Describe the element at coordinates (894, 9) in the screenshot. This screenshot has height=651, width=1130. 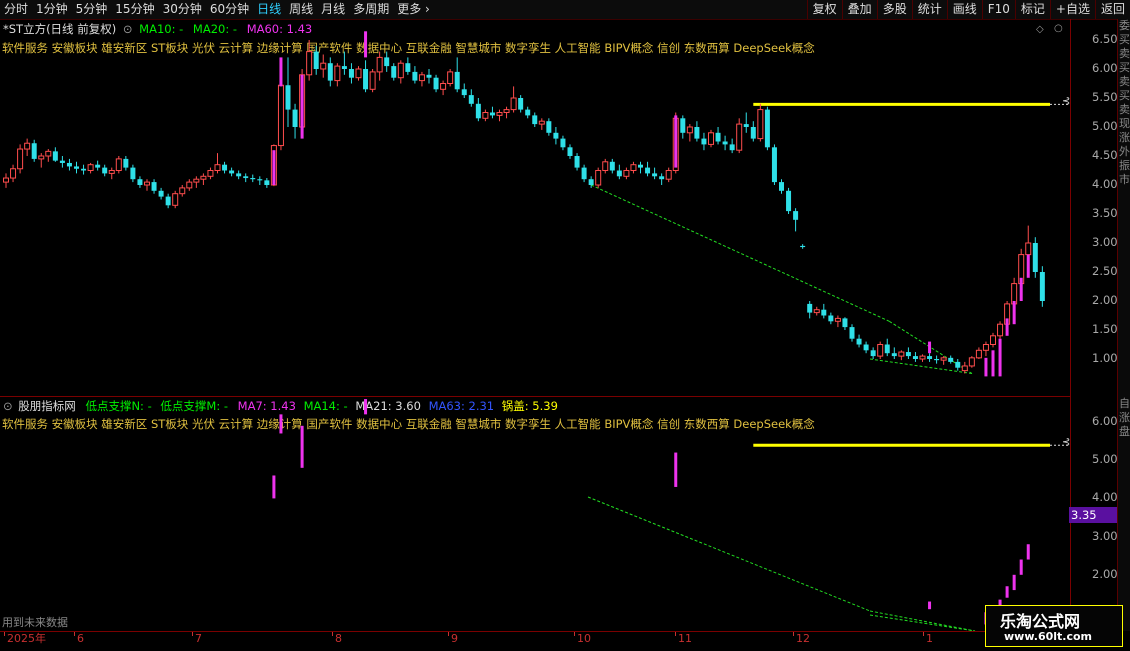
I see `toolbar-button-2: 多股` at that location.